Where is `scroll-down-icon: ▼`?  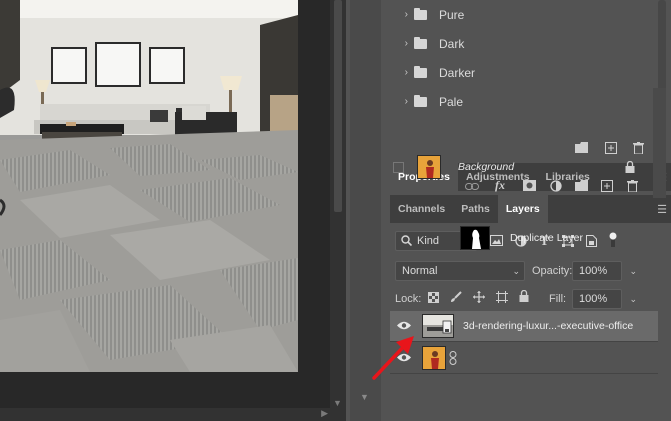
scroll-down-icon: ▼ is located at coordinates (337, 403).